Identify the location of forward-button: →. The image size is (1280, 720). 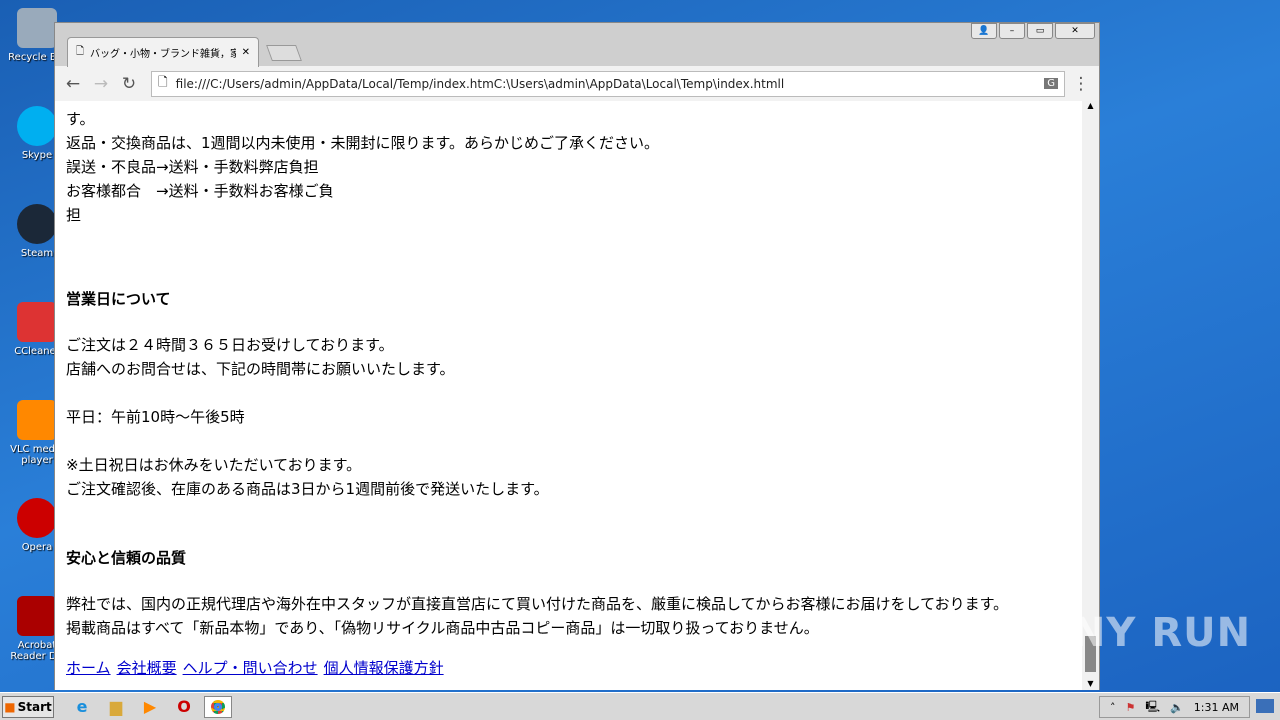
(101, 84).